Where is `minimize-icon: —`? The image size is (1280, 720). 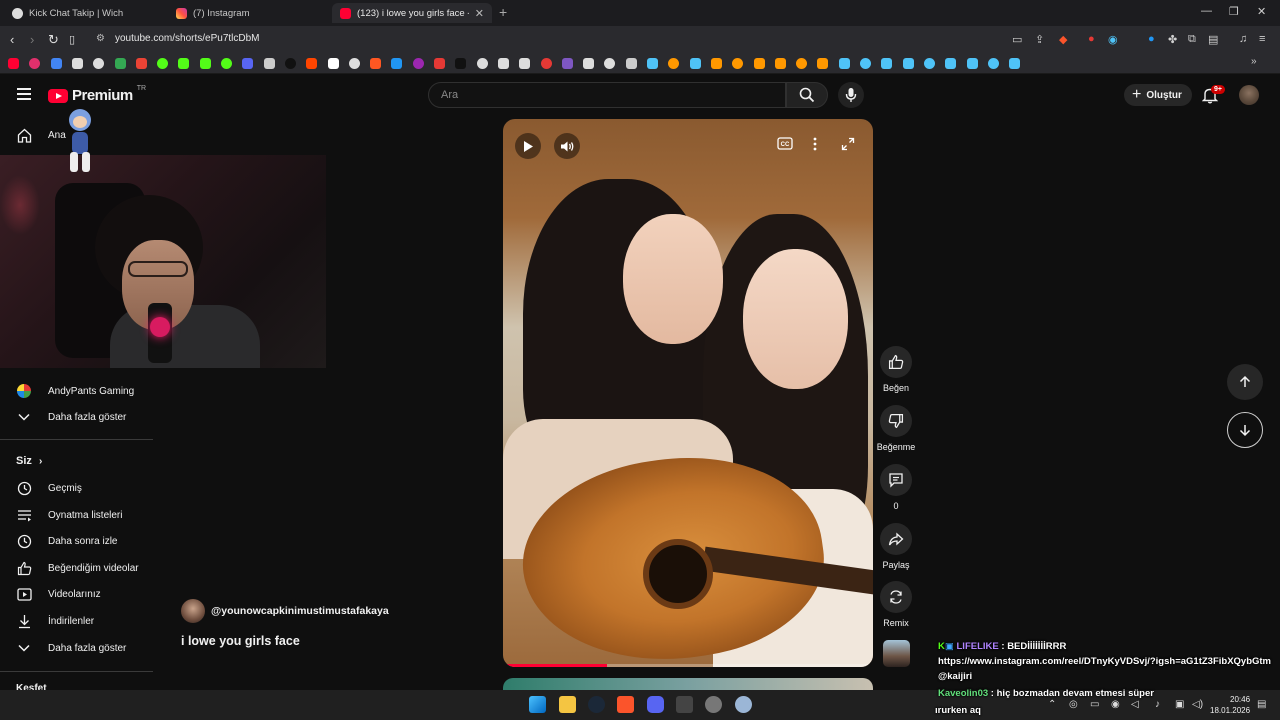 minimize-icon: — is located at coordinates (1206, 11).